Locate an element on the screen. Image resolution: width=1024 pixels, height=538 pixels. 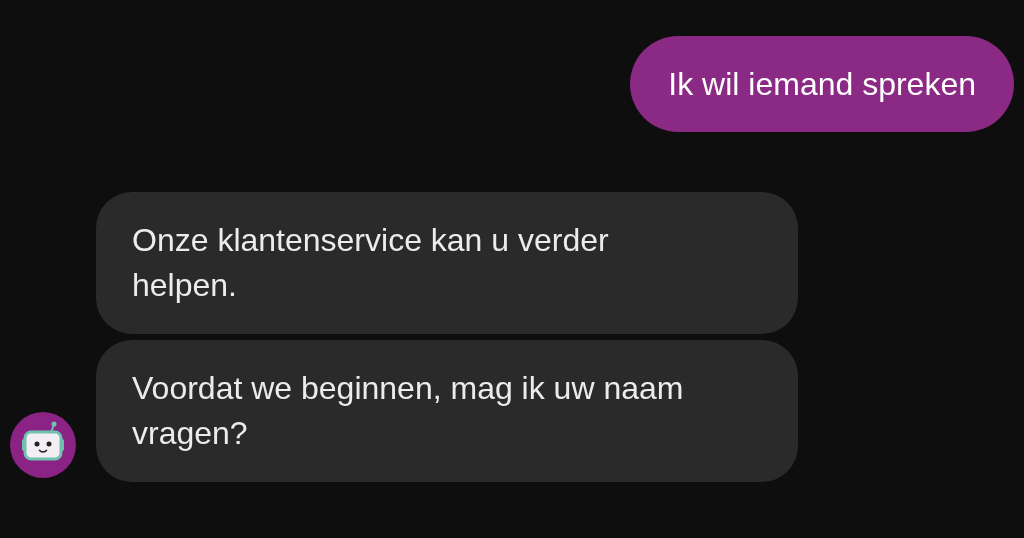
sent-message-bubble: Ik wil iemand spreken is located at coordinates (822, 84).